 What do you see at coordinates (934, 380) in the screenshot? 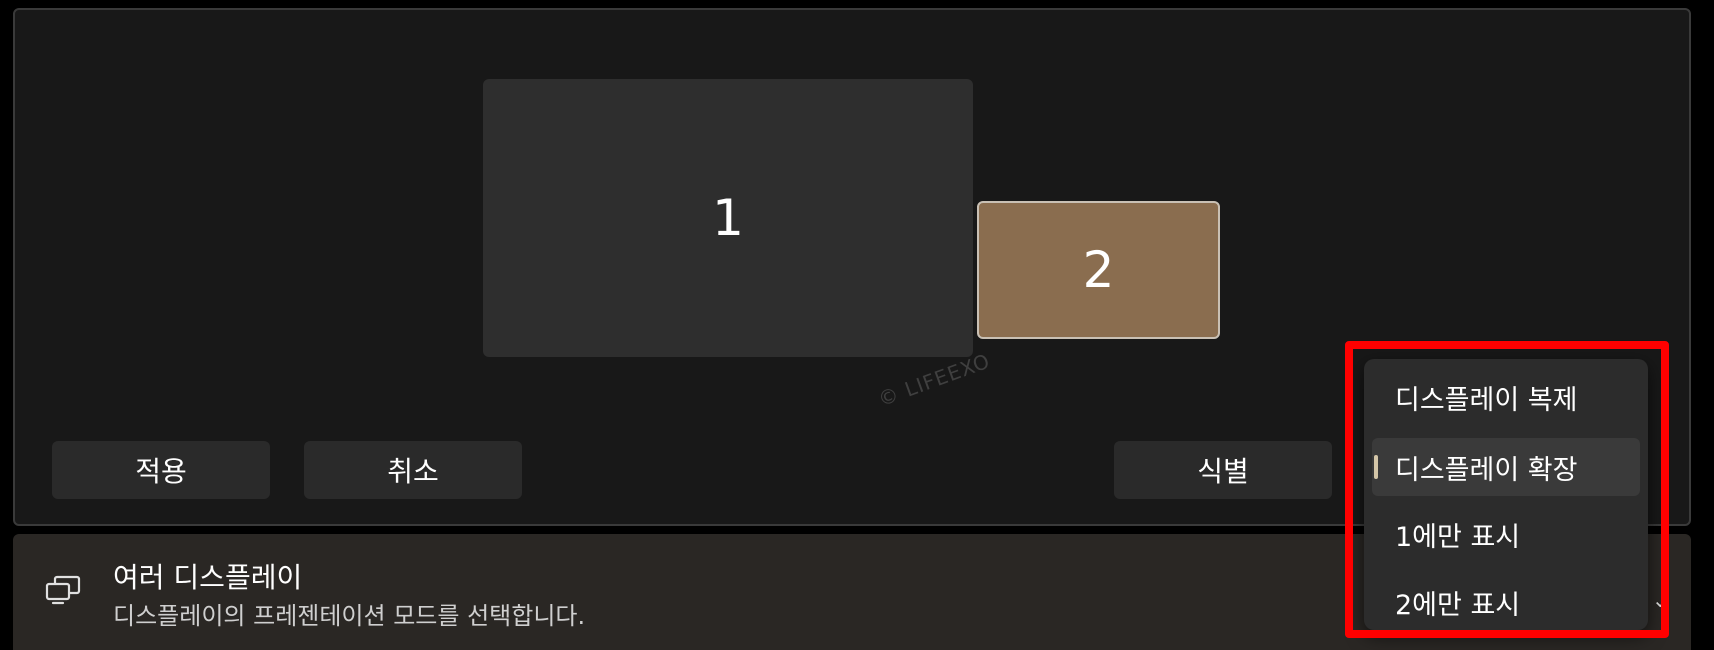
I see `watermark: © LIFEEXO` at bounding box center [934, 380].